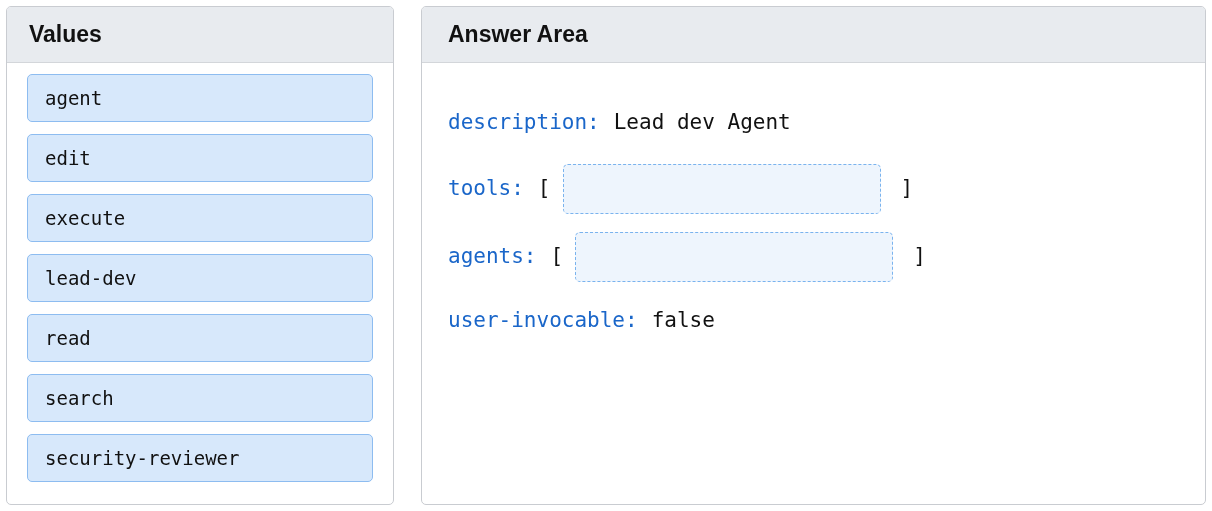 The height and width of the screenshot is (511, 1212). I want to click on draggable-value: search, so click(200, 398).